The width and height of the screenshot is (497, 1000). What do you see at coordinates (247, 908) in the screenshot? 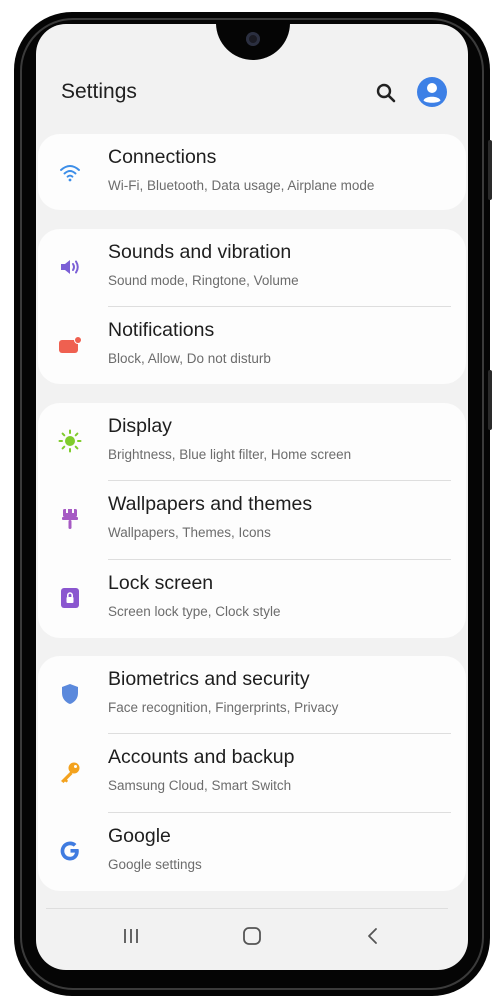
I see `bottom-divider` at bounding box center [247, 908].